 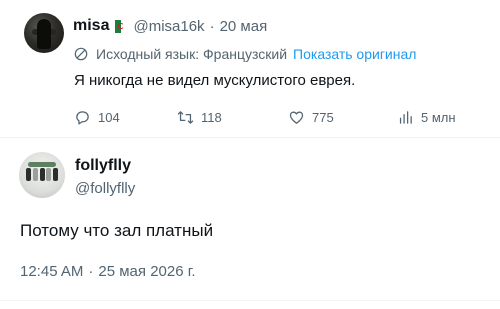 What do you see at coordinates (121, 26) in the screenshot?
I see `flag-icon` at bounding box center [121, 26].